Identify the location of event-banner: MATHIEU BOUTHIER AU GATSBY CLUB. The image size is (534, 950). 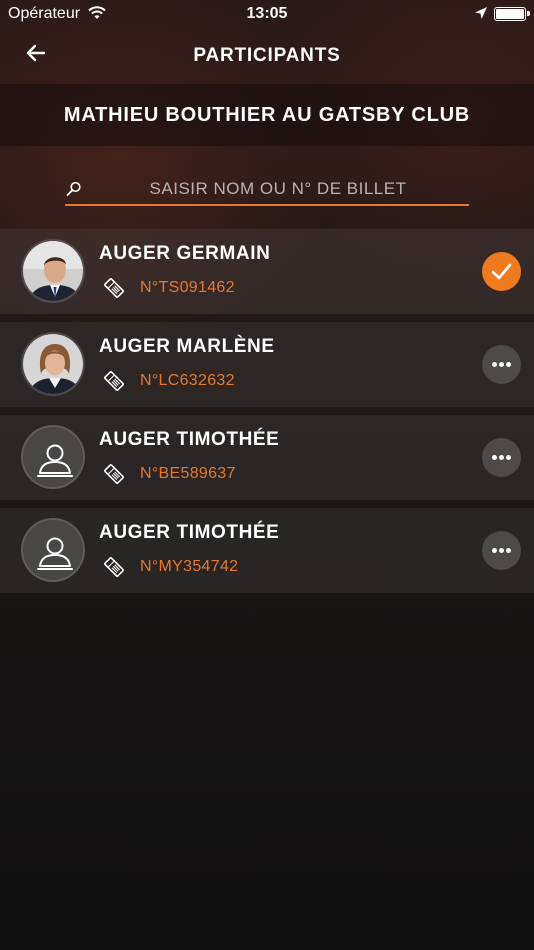
(267, 115).